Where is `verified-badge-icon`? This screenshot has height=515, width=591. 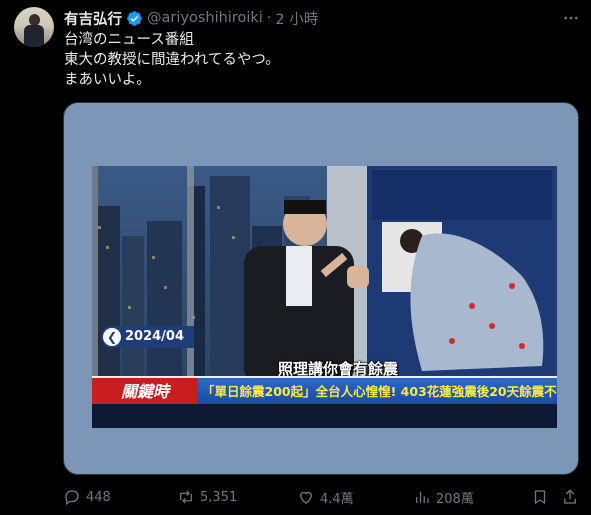 verified-badge-icon is located at coordinates (134, 18).